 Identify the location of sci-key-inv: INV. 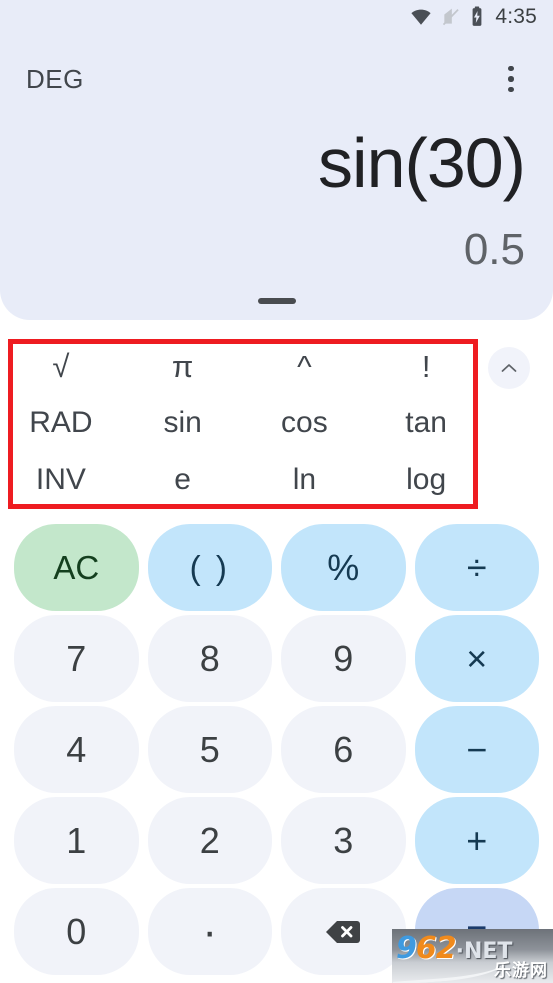
(61, 480).